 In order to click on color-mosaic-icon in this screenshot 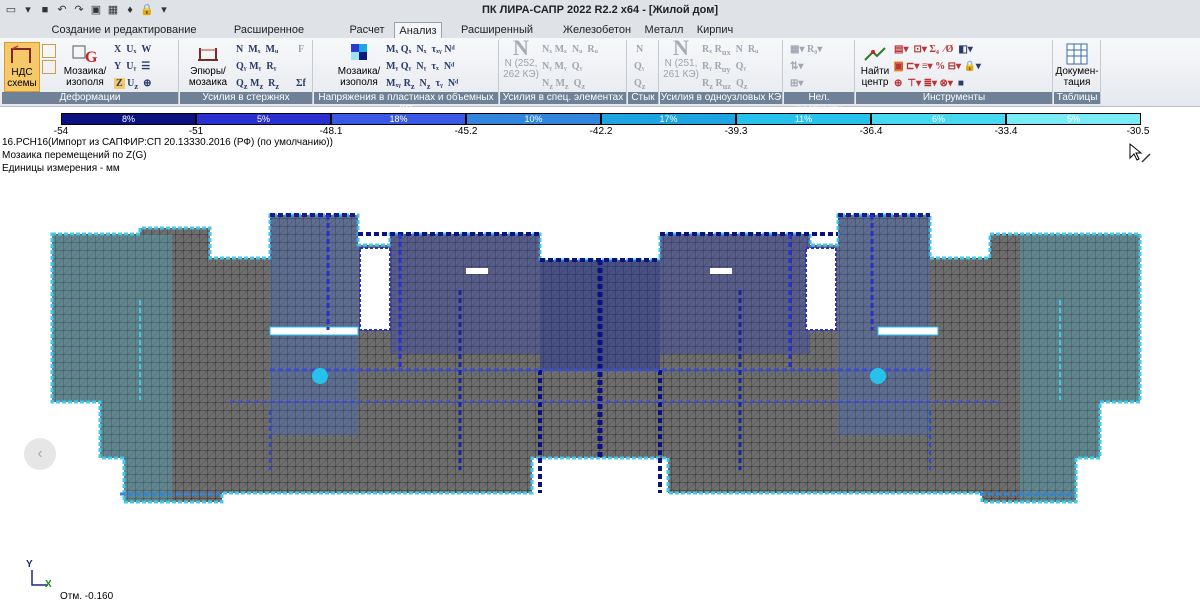, I will do `click(359, 52)`.